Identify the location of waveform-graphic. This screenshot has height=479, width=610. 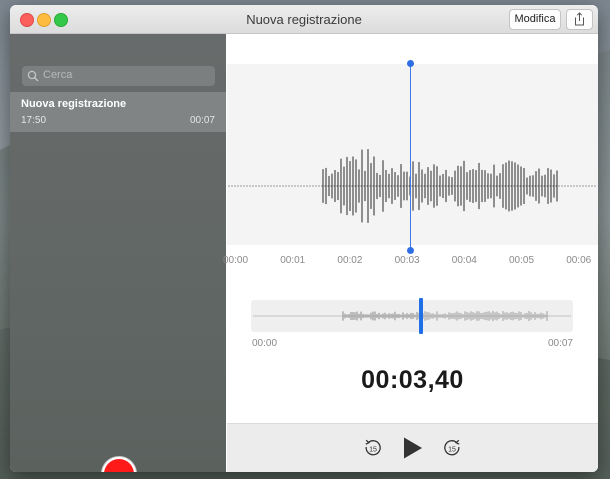
(412, 186).